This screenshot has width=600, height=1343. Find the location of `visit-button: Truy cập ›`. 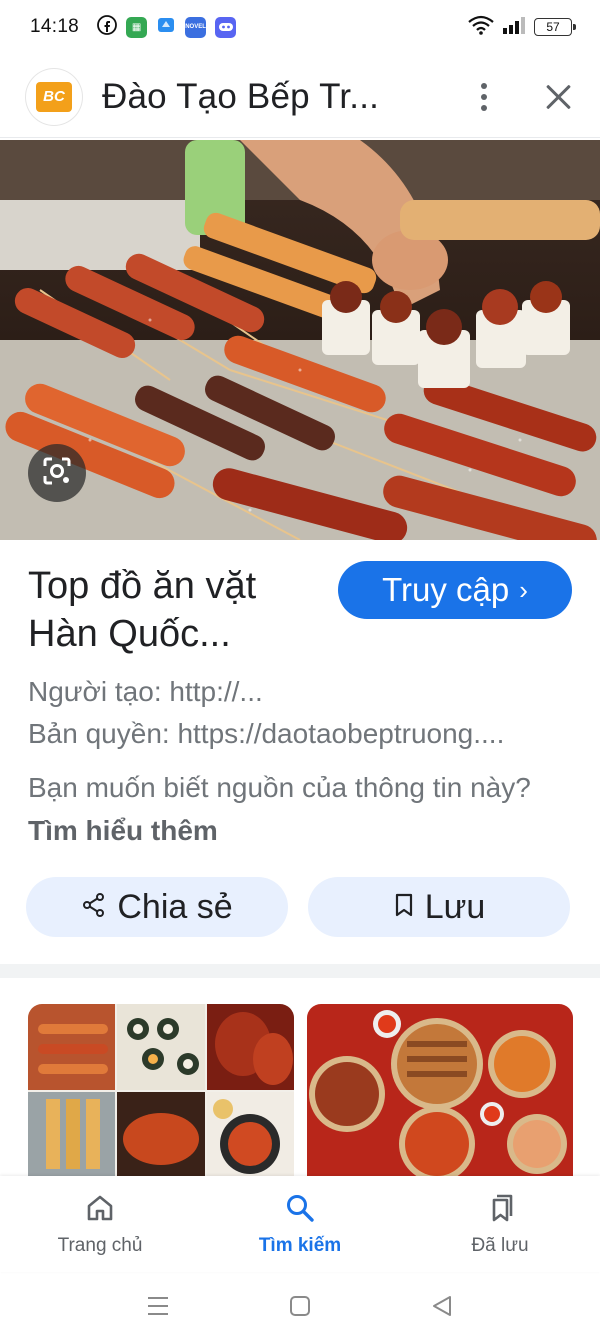

visit-button: Truy cập › is located at coordinates (455, 590).